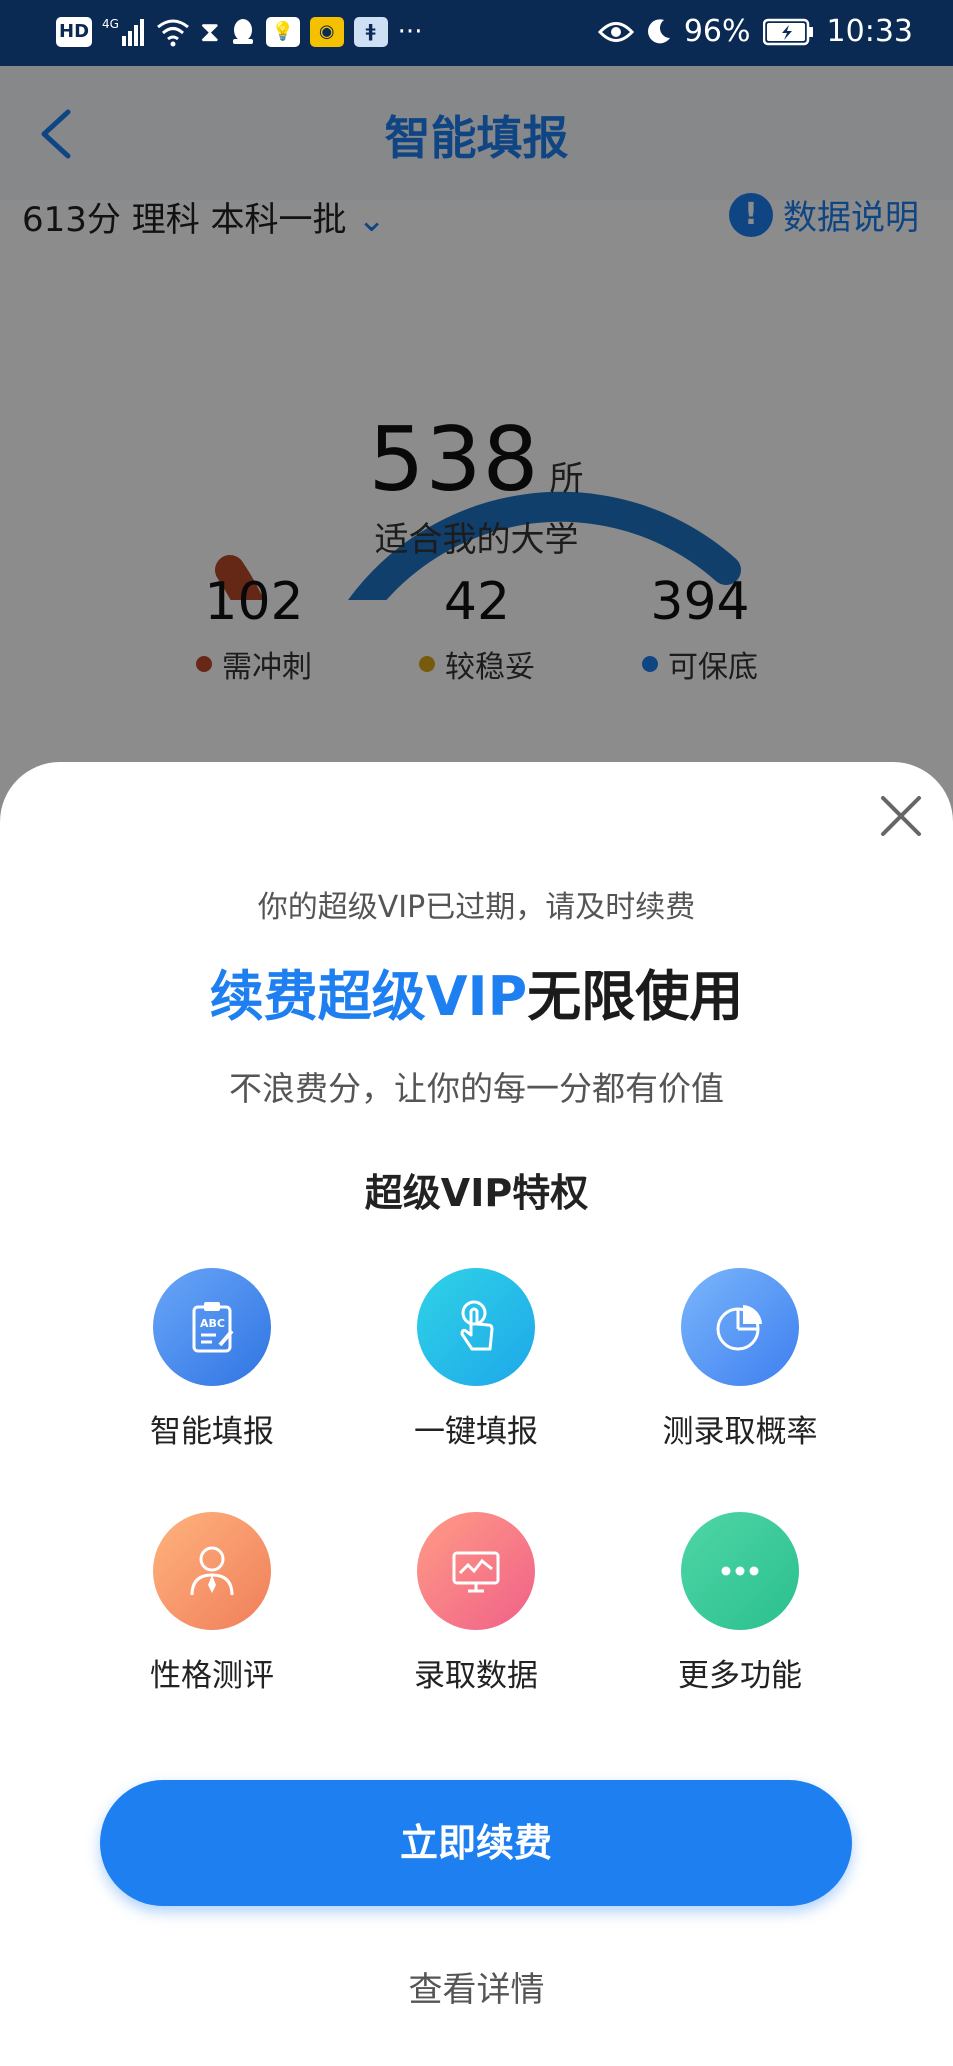  I want to click on battery-percent: 96%, so click(717, 31).